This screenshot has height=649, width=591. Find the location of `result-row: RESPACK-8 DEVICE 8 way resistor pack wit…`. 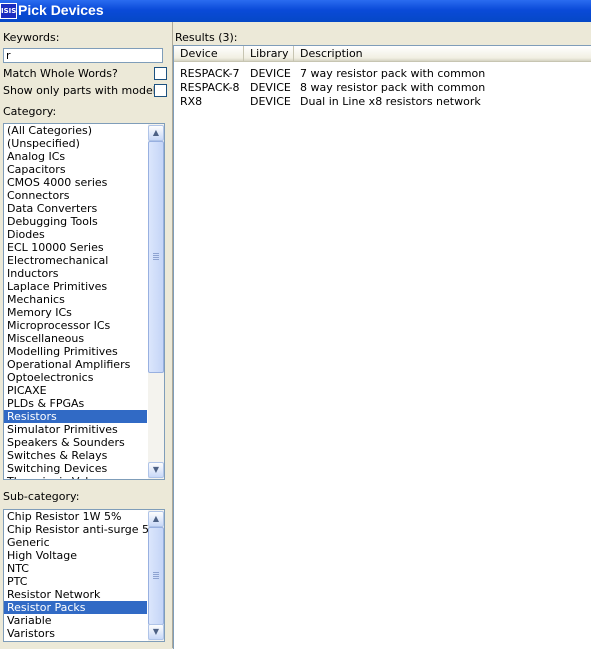

result-row: RESPACK-8 DEVICE 8 way resistor pack wit… is located at coordinates (382, 88).